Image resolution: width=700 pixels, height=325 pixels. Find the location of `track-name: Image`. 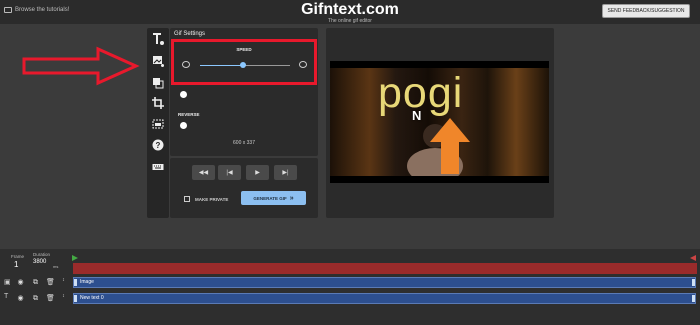

track-name: Image is located at coordinates (87, 282).